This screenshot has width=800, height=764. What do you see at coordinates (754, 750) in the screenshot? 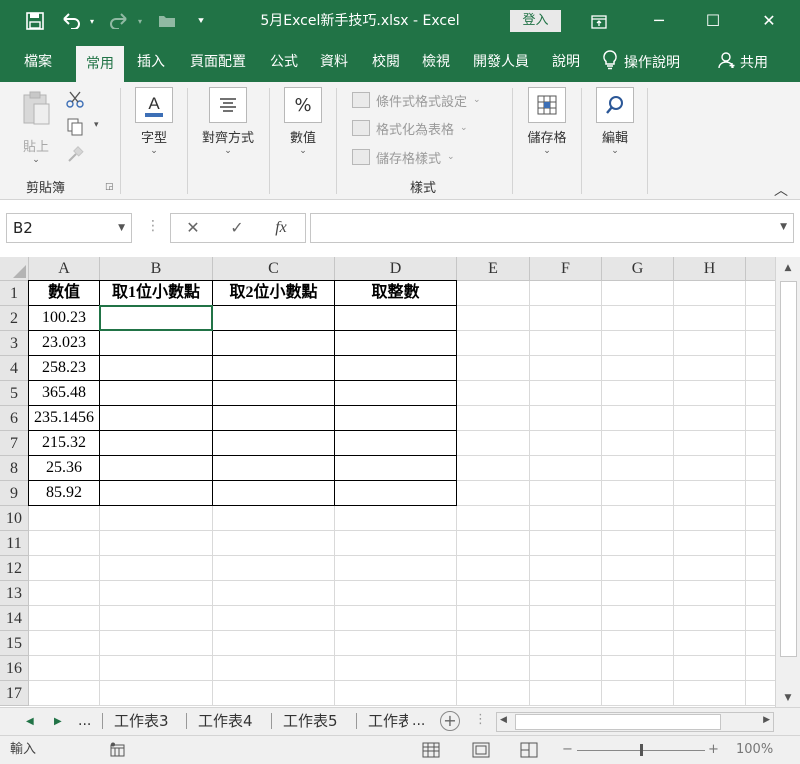
I see `zoom-level: 100%` at bounding box center [754, 750].